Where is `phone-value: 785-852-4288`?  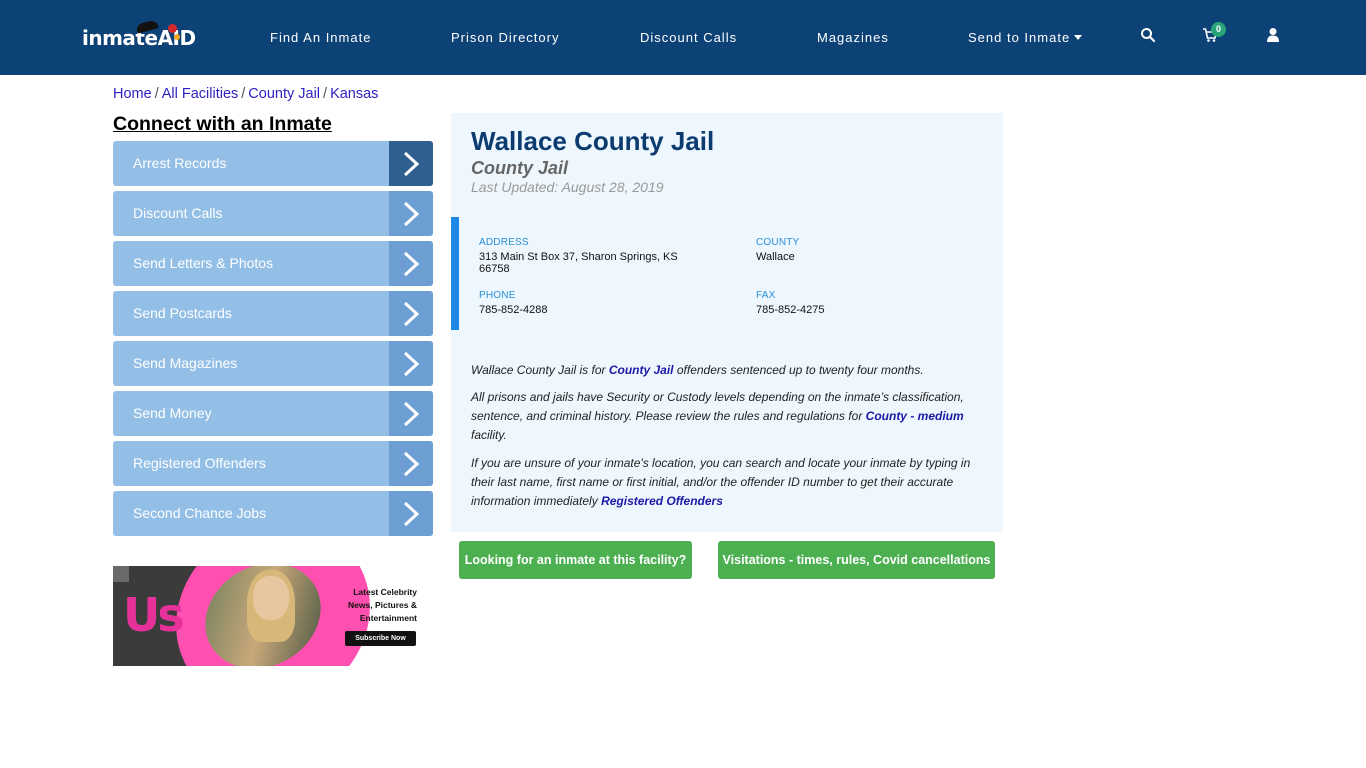
phone-value: 785-852-4288 is located at coordinates (513, 310).